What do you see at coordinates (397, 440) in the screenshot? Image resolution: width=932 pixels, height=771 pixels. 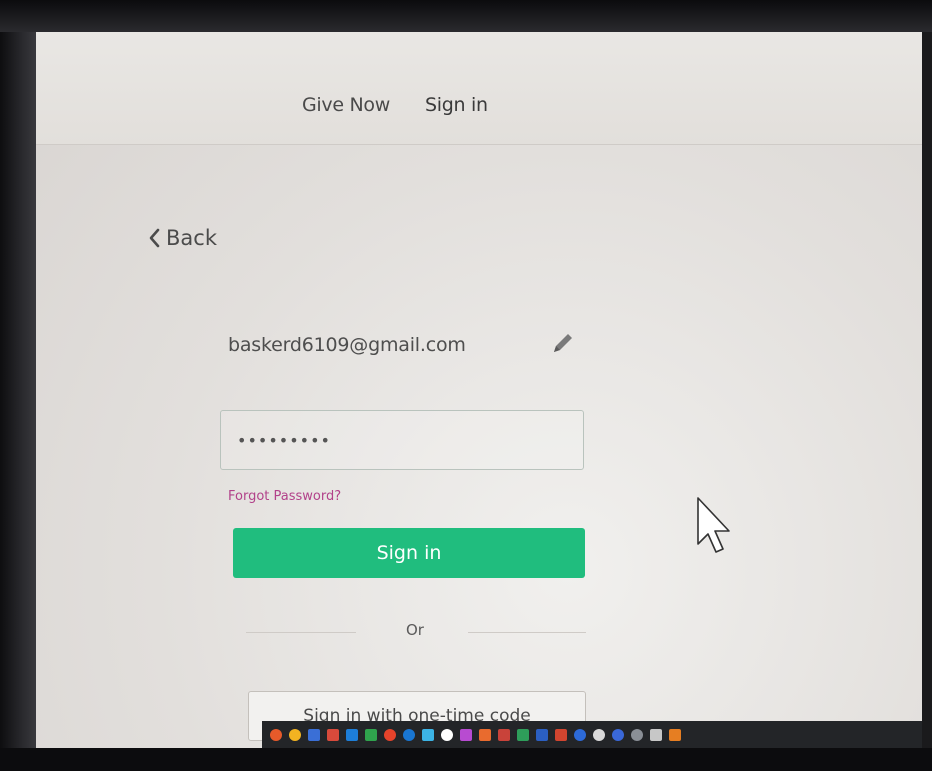 I see `password-input` at bounding box center [397, 440].